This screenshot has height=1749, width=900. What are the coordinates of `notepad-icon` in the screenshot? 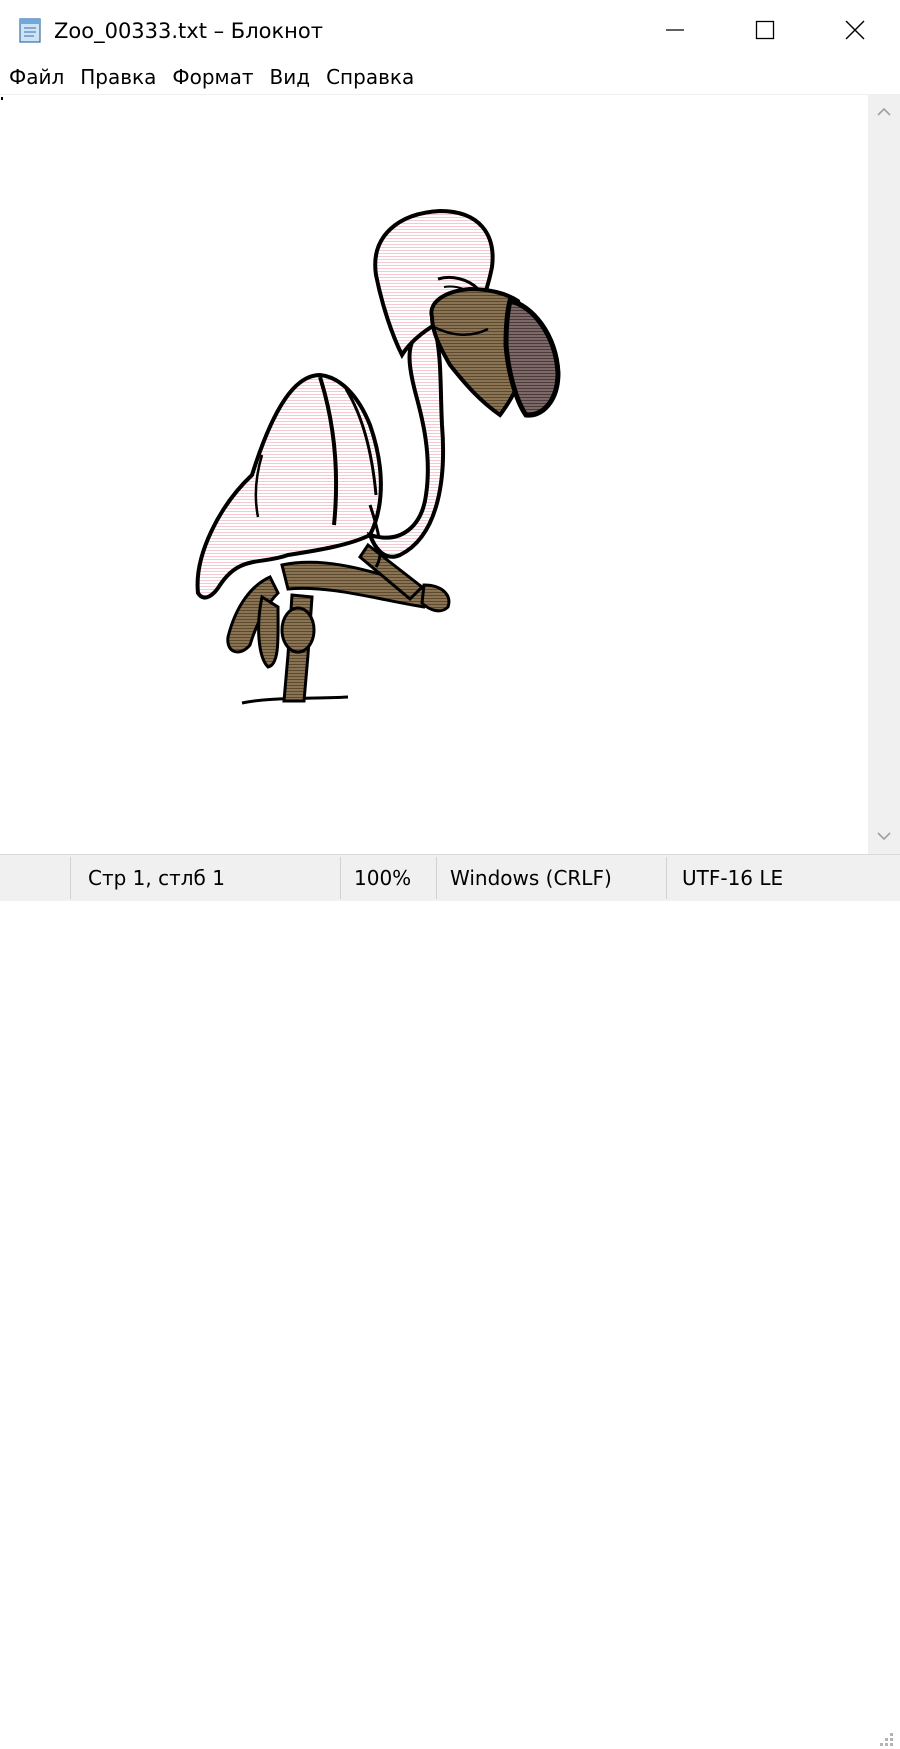 It's located at (30, 30).